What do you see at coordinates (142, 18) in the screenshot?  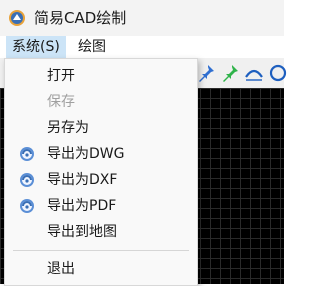 I see `title-bar: 简易CAD绘制` at bounding box center [142, 18].